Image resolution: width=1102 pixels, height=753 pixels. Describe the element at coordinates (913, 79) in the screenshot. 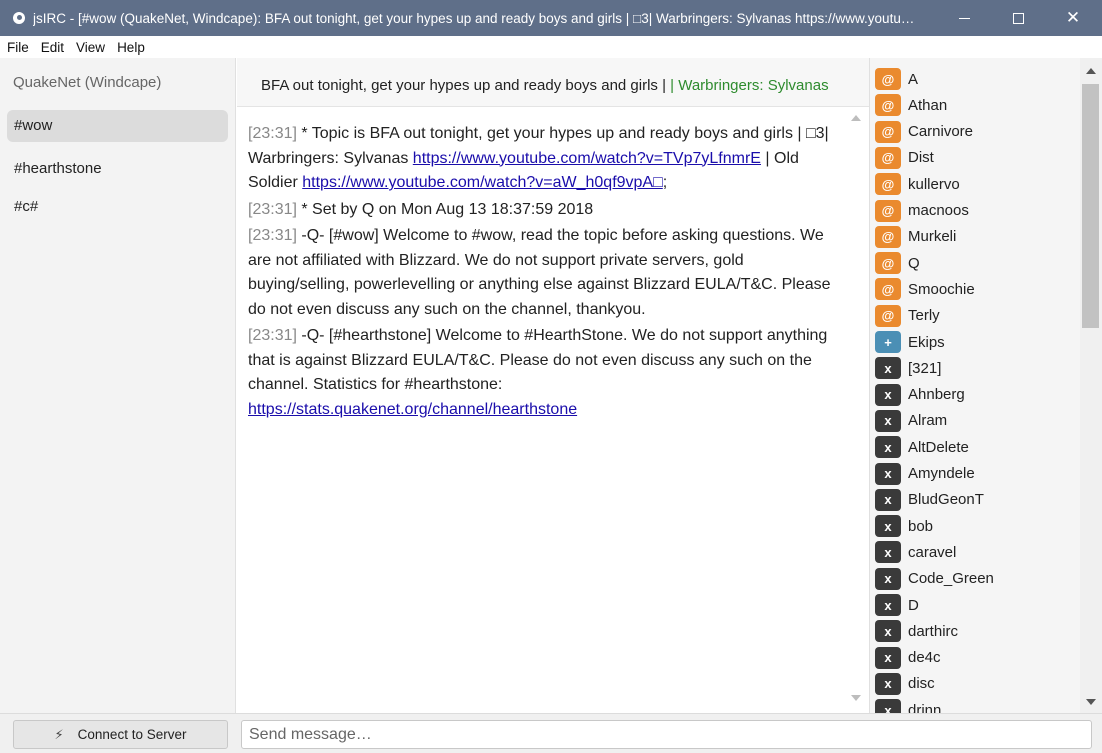

I see `user-nickname: A` at that location.